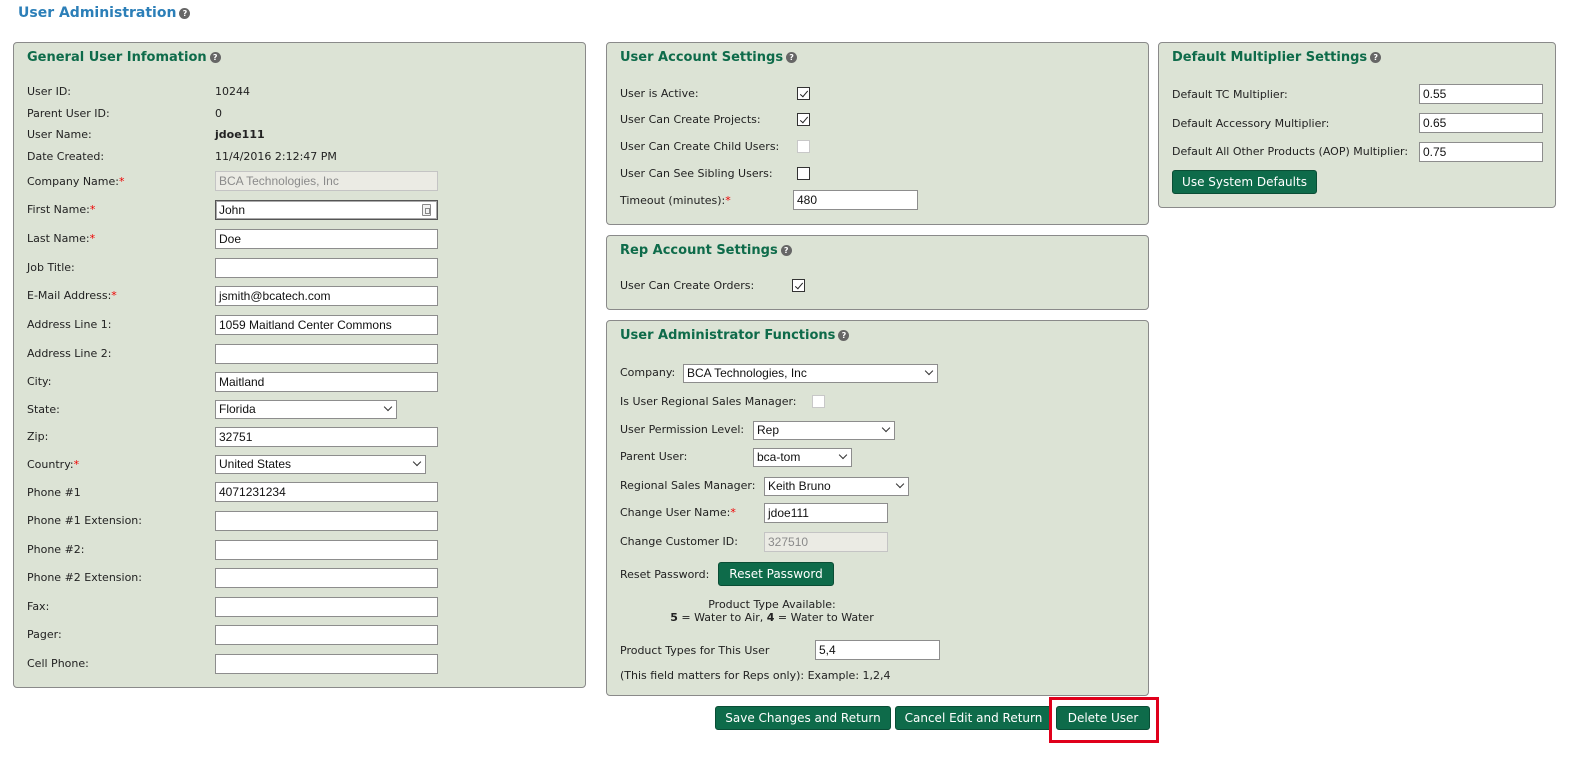 The height and width of the screenshot is (763, 1589). I want to click on create-orders-checkbox, so click(798, 285).